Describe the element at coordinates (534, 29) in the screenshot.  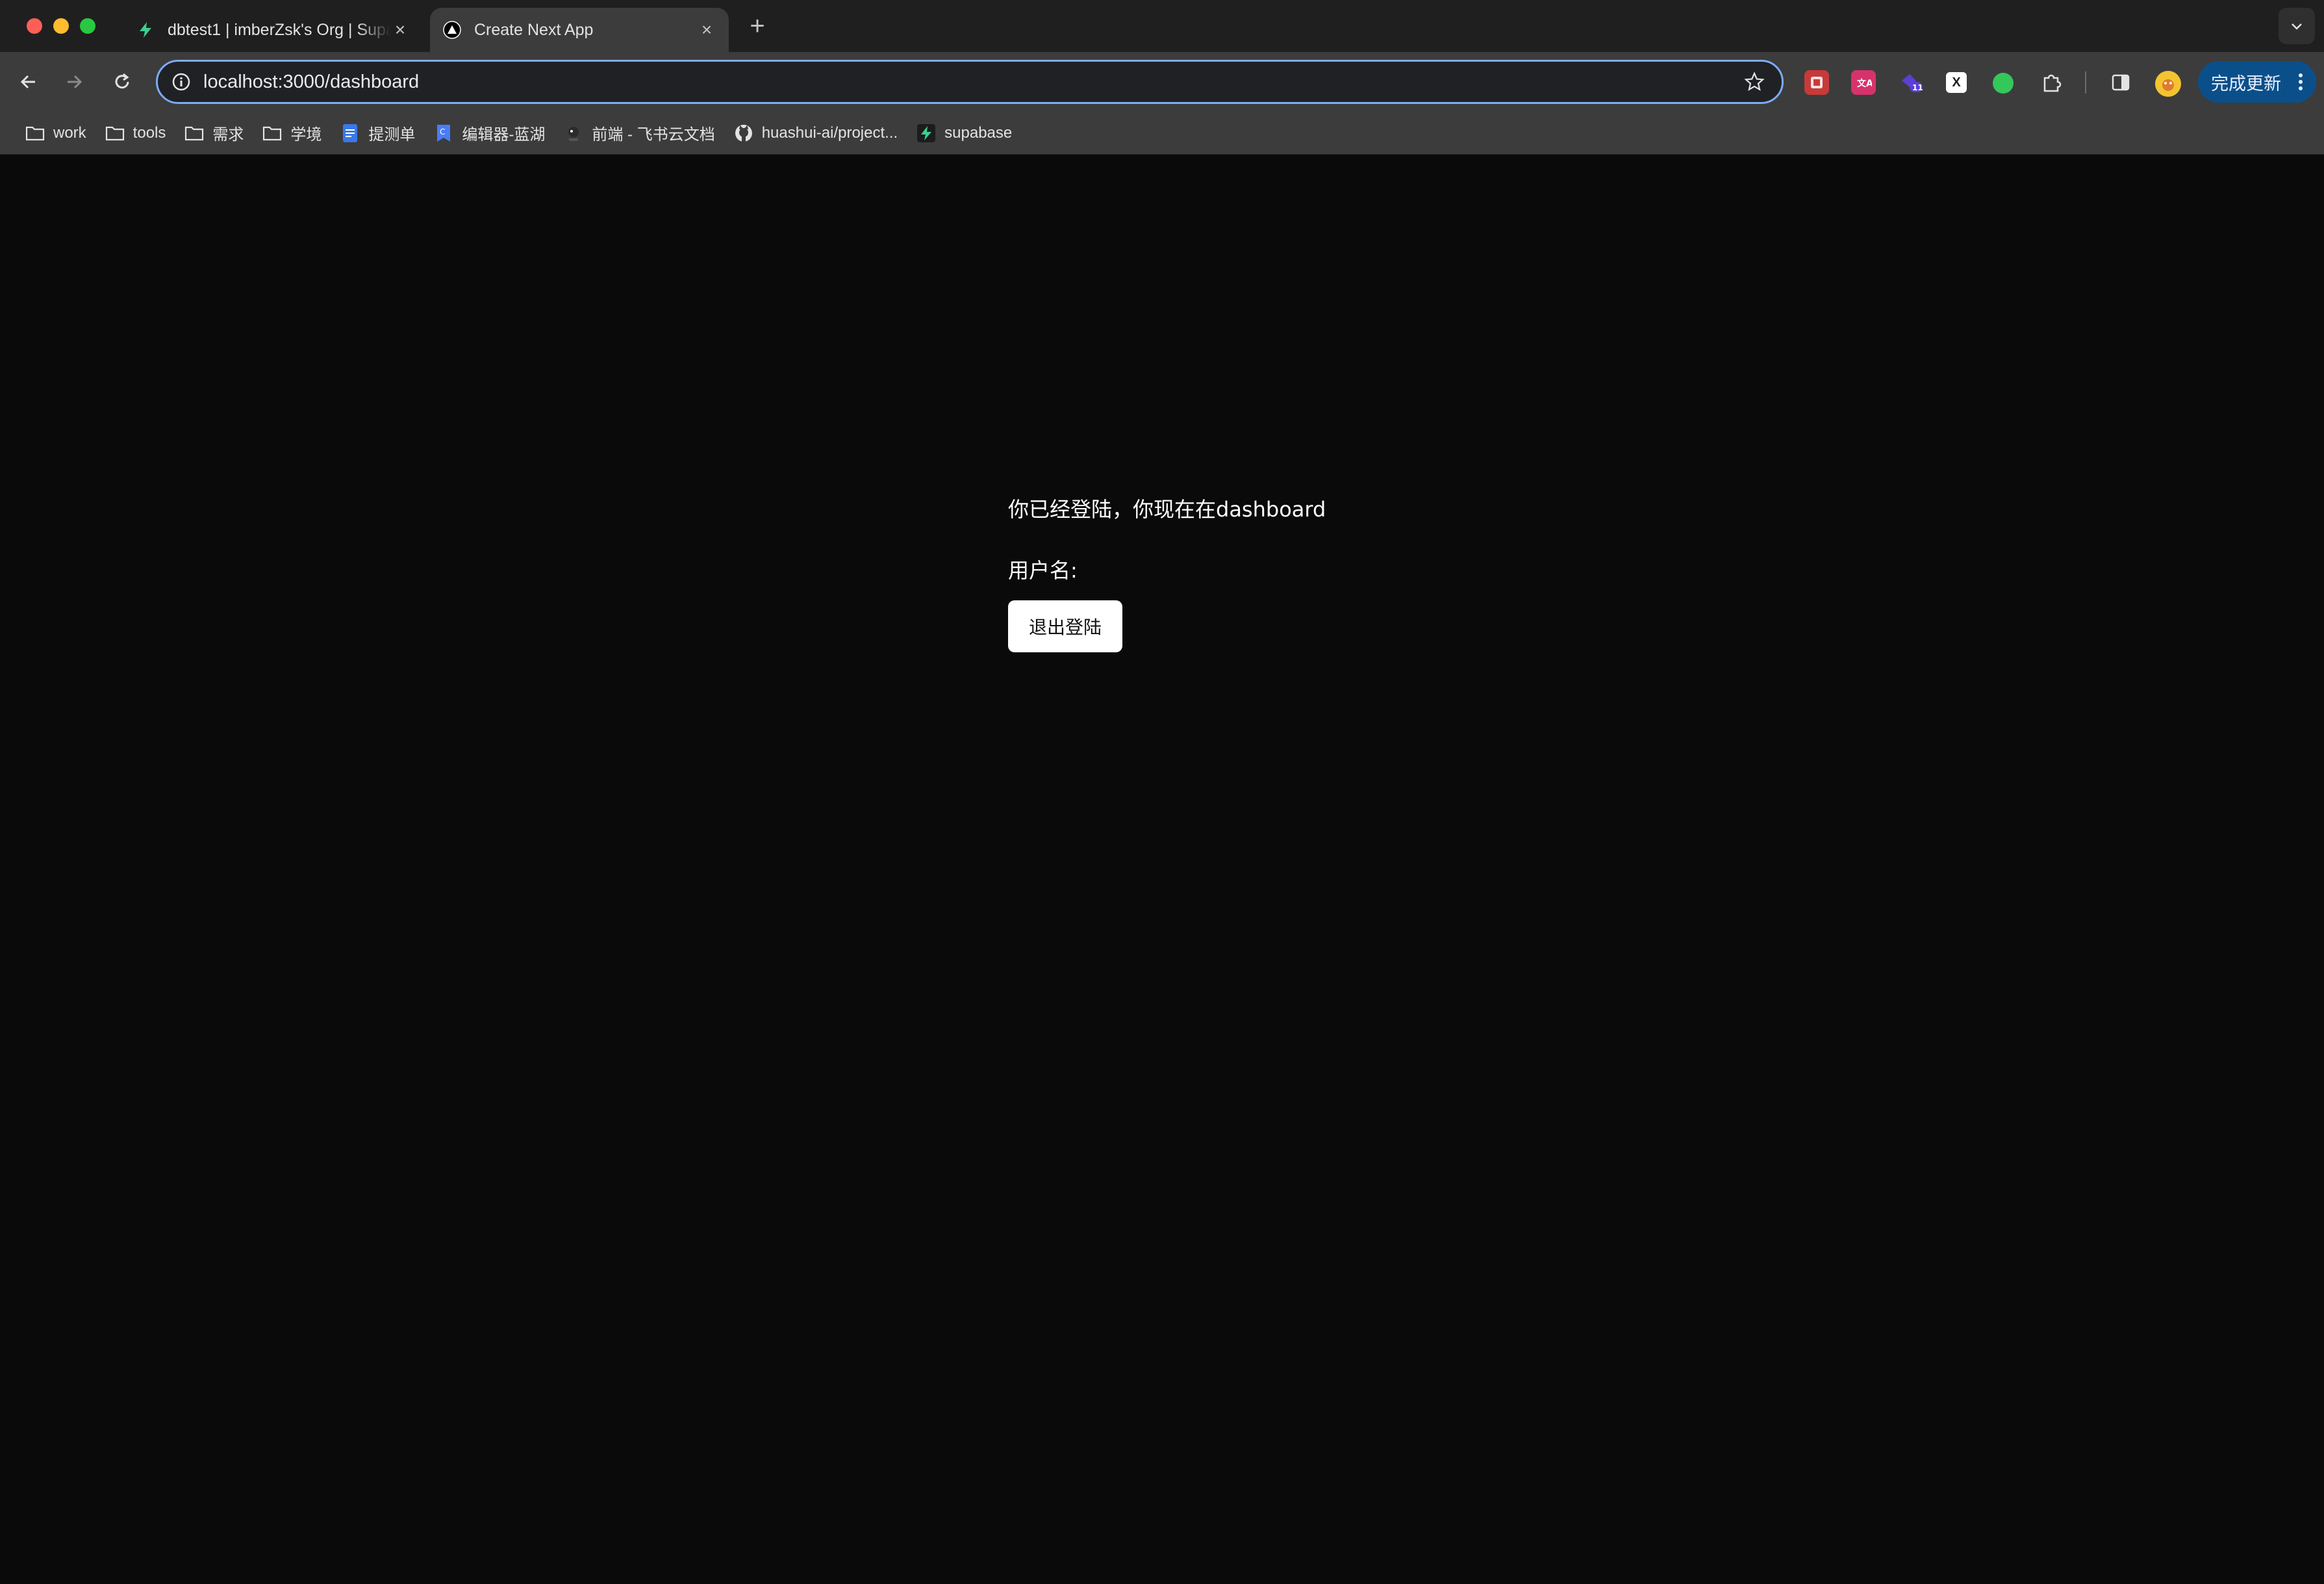
I see `tab-title: Create Next App` at that location.